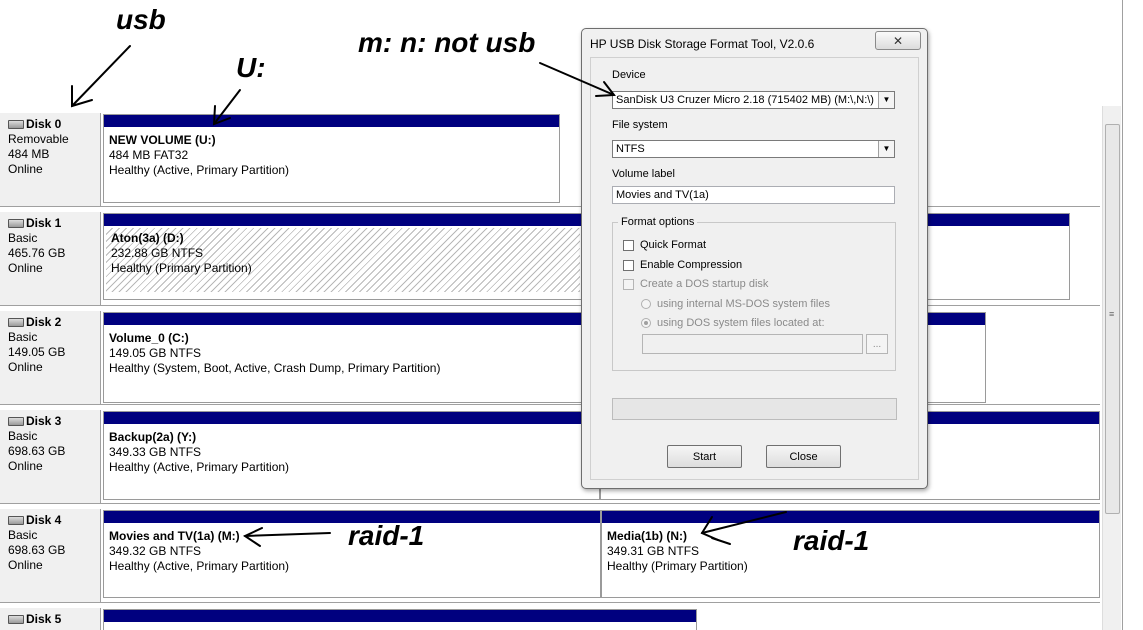 The image size is (1143, 630). I want to click on partition-disk5, so click(400, 619).